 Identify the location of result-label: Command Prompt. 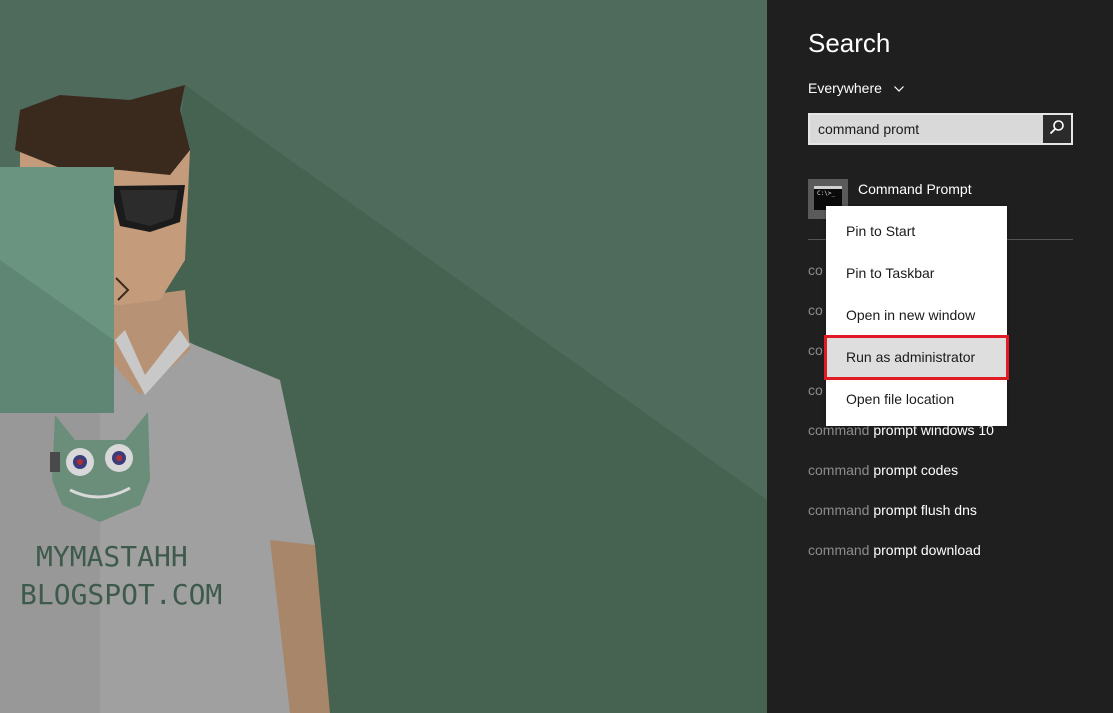
(915, 189).